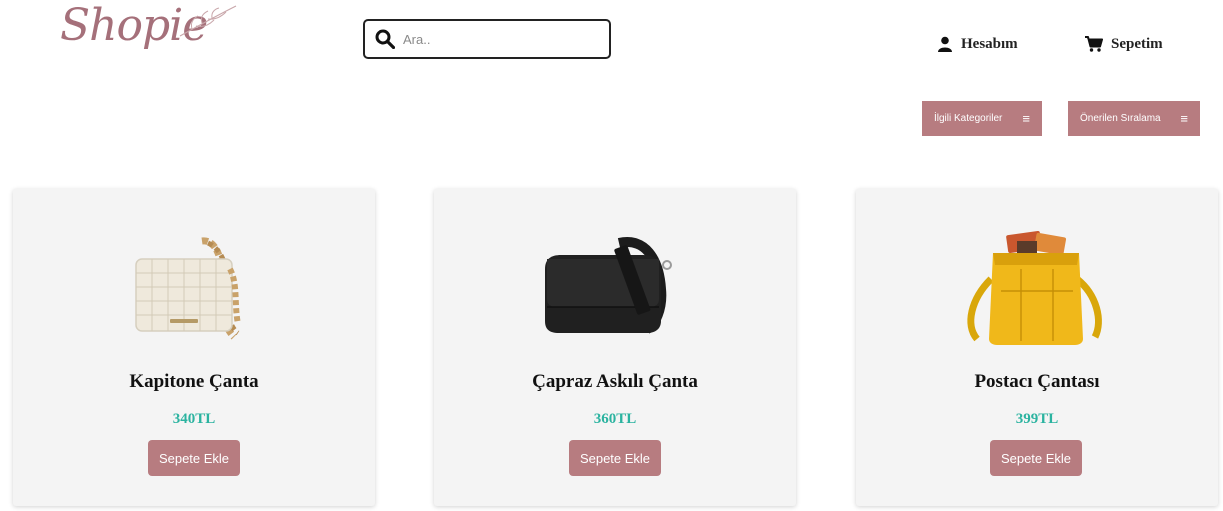  I want to click on sort-button: Önerilen Sıralama ≡, so click(1134, 118).